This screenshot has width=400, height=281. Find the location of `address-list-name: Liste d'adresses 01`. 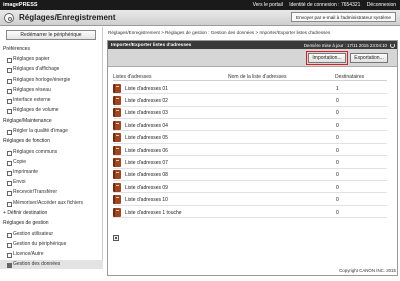

address-list-name: Liste d'adresses 01 is located at coordinates (146, 89).